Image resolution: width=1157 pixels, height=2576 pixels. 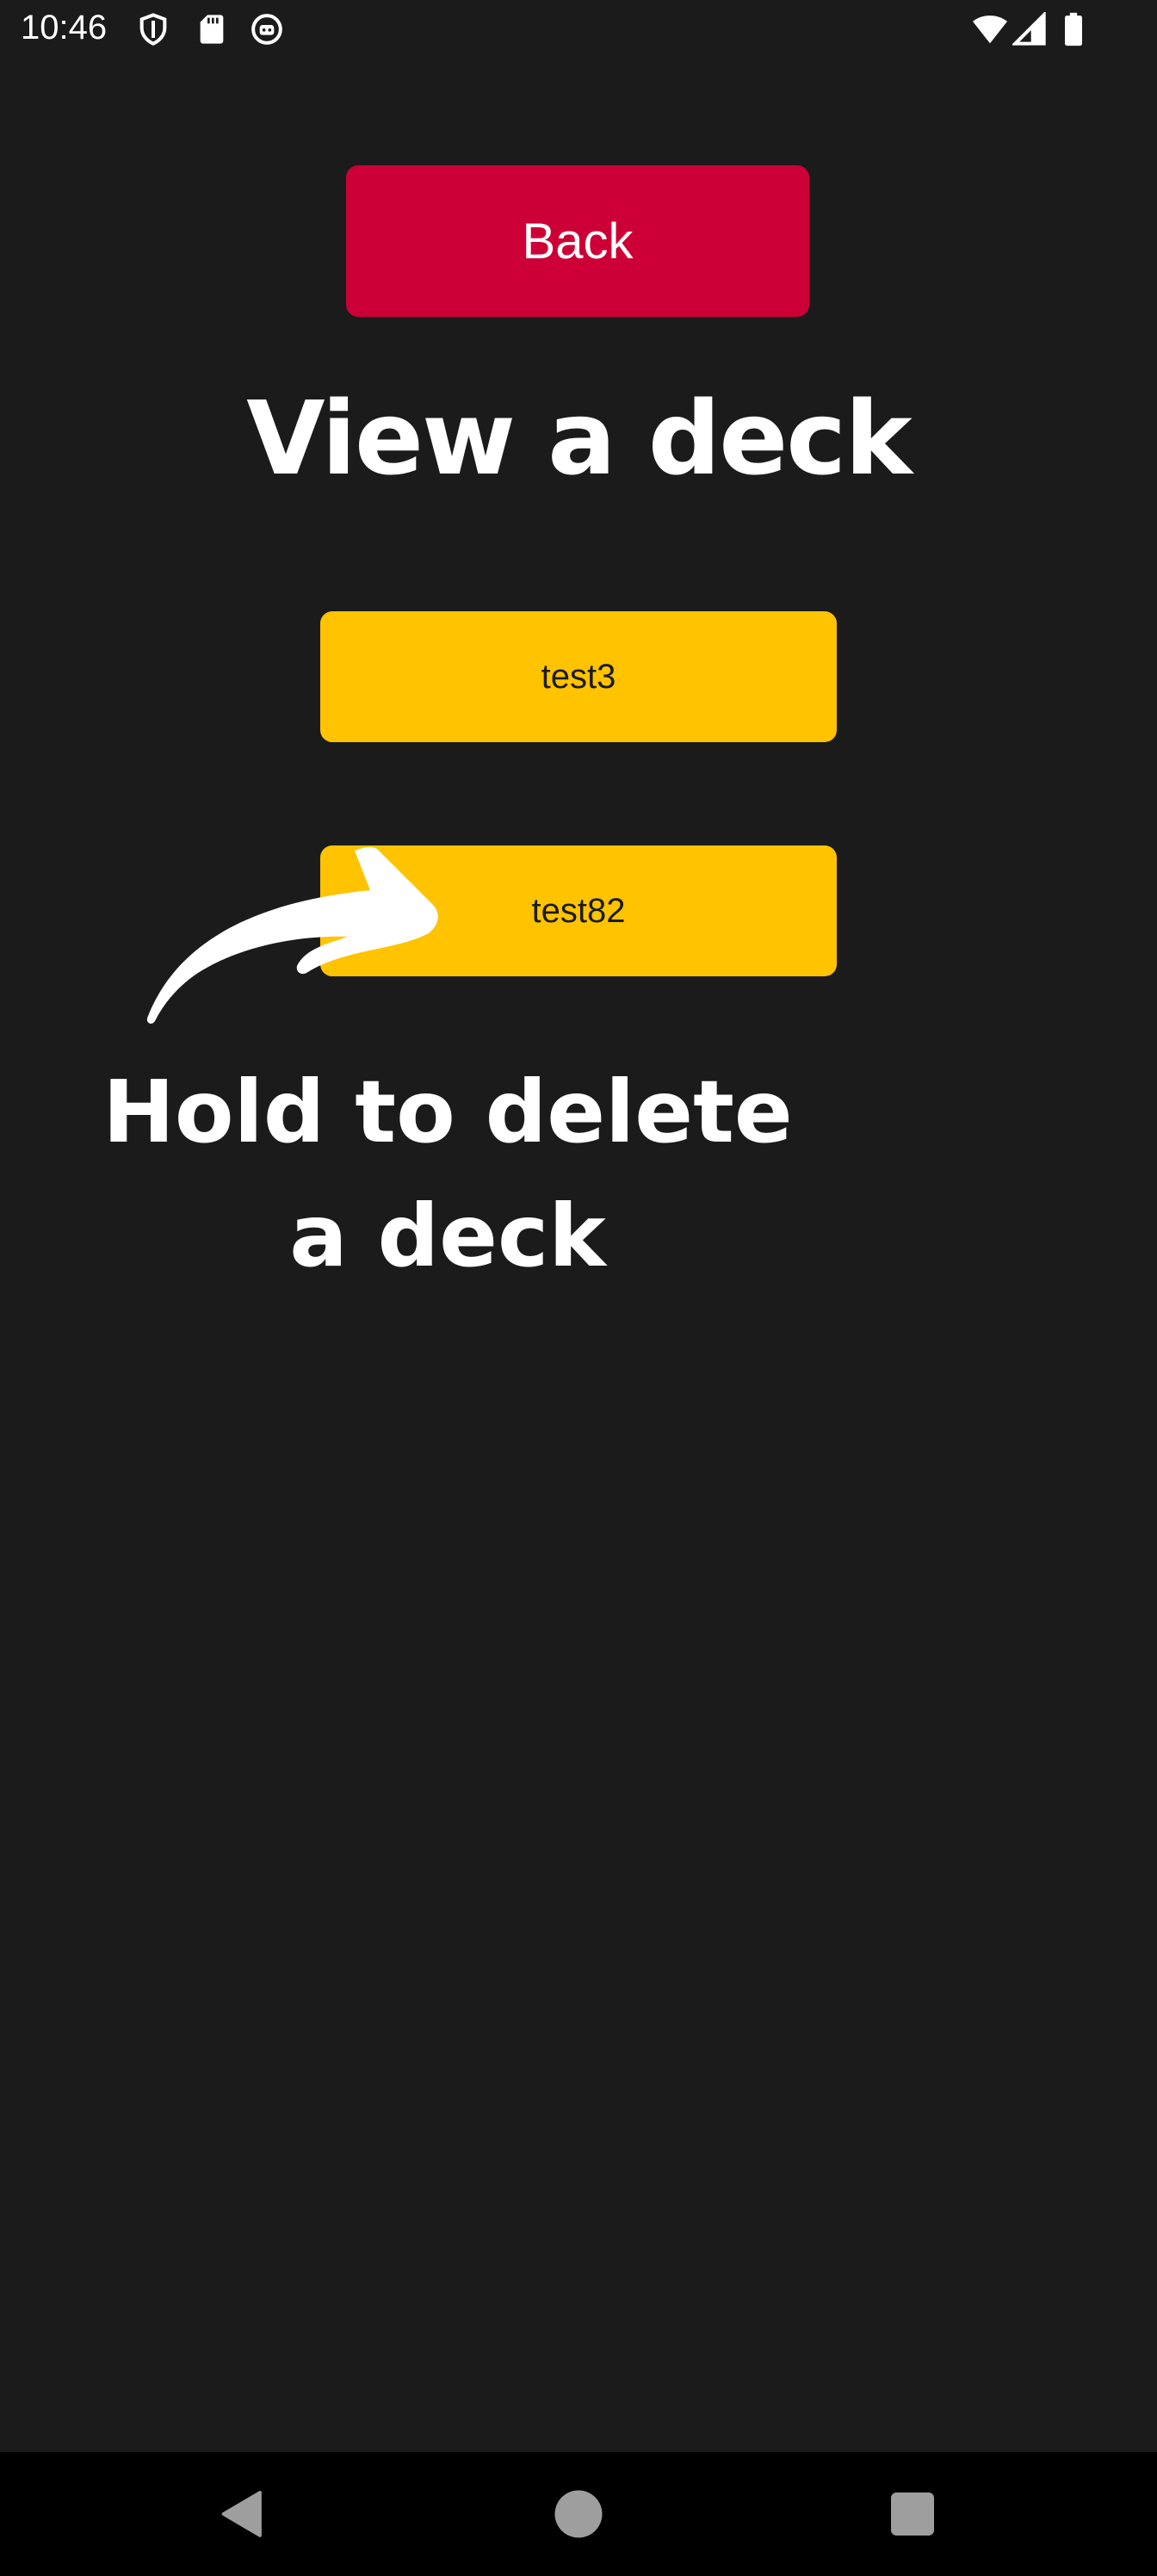 What do you see at coordinates (243, 2514) in the screenshot?
I see `back-nav-icon` at bounding box center [243, 2514].